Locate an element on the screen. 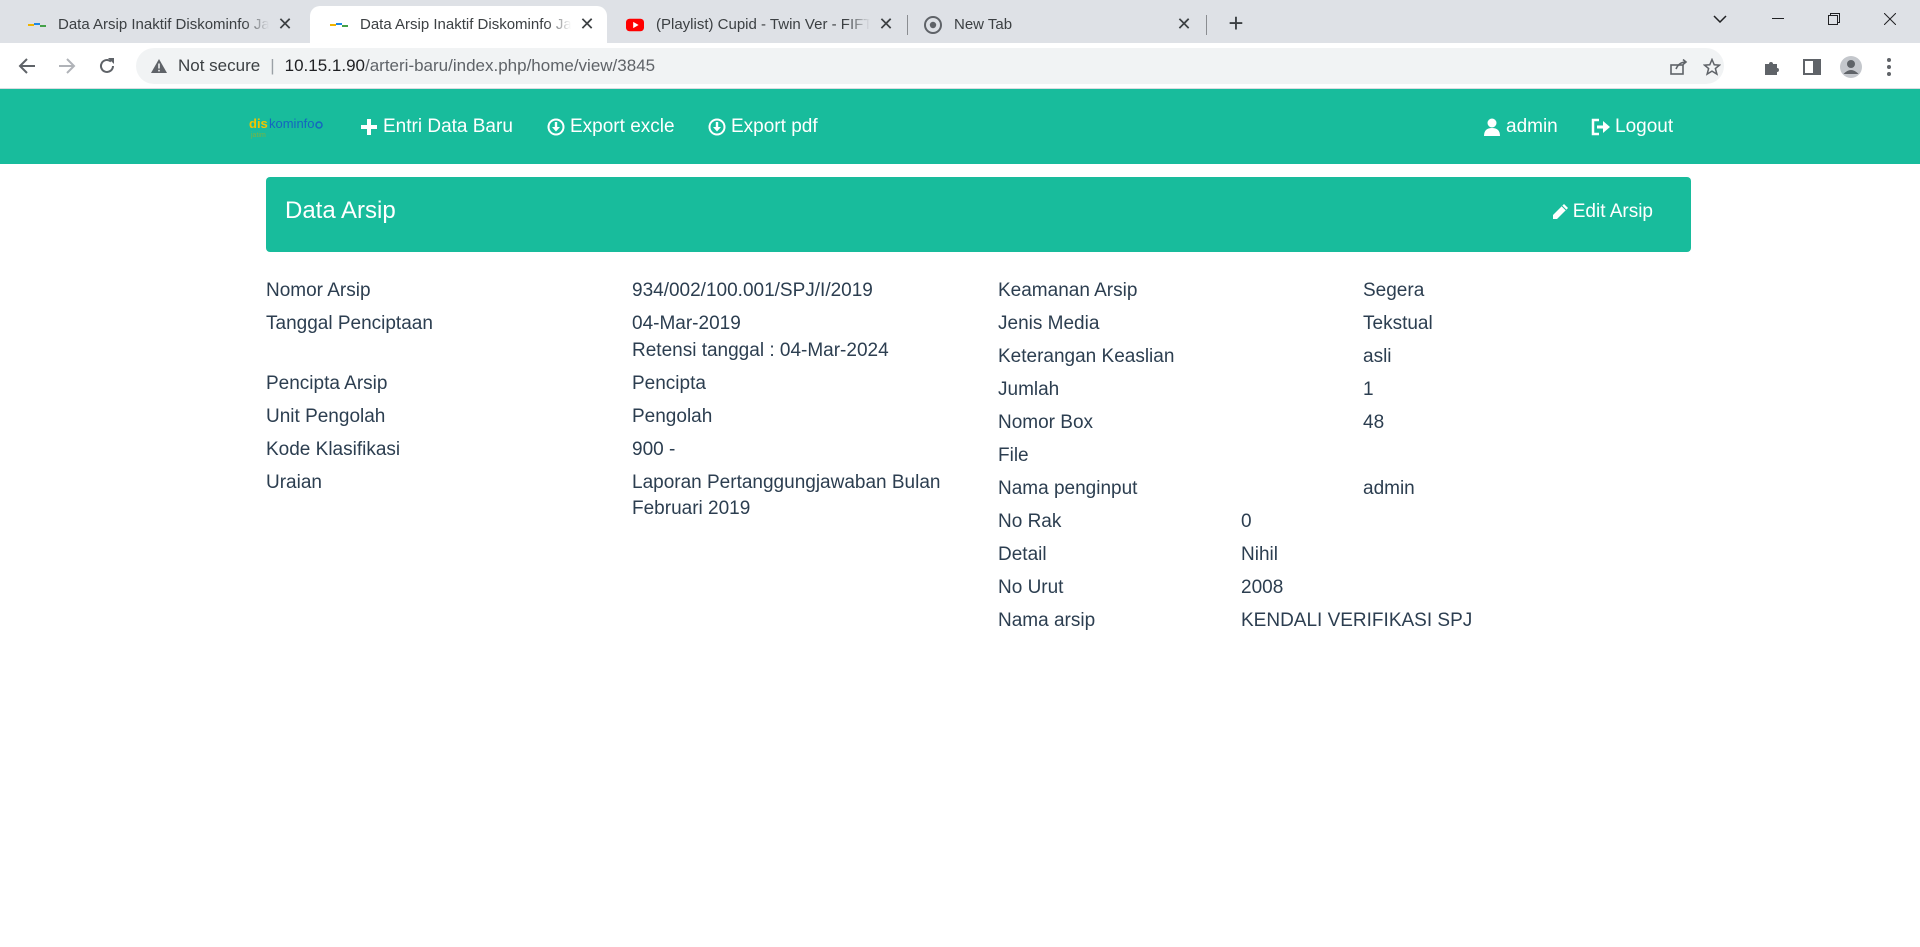 This screenshot has height=947, width=1920. label-pencipta-arsip: Pencipta Arsip is located at coordinates (327, 383).